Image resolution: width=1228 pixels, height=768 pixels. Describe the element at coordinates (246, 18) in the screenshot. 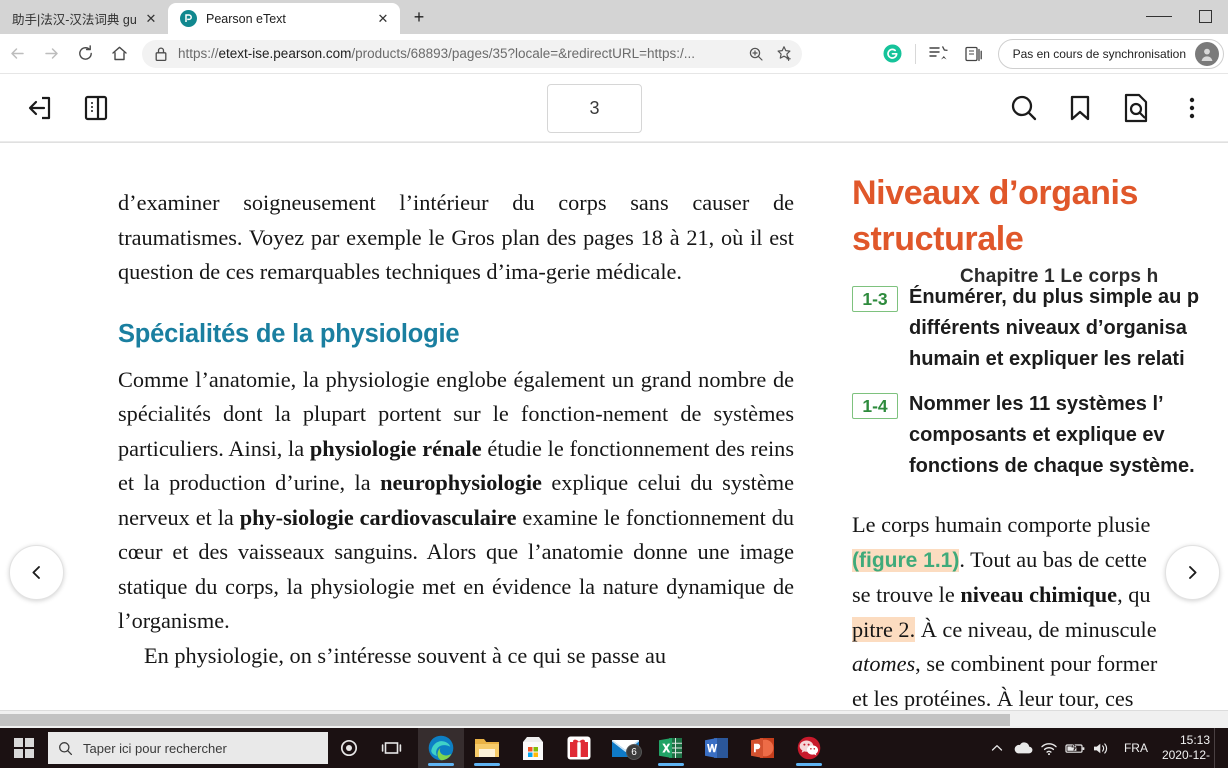

I see `tab-title: Pearson eText` at that location.